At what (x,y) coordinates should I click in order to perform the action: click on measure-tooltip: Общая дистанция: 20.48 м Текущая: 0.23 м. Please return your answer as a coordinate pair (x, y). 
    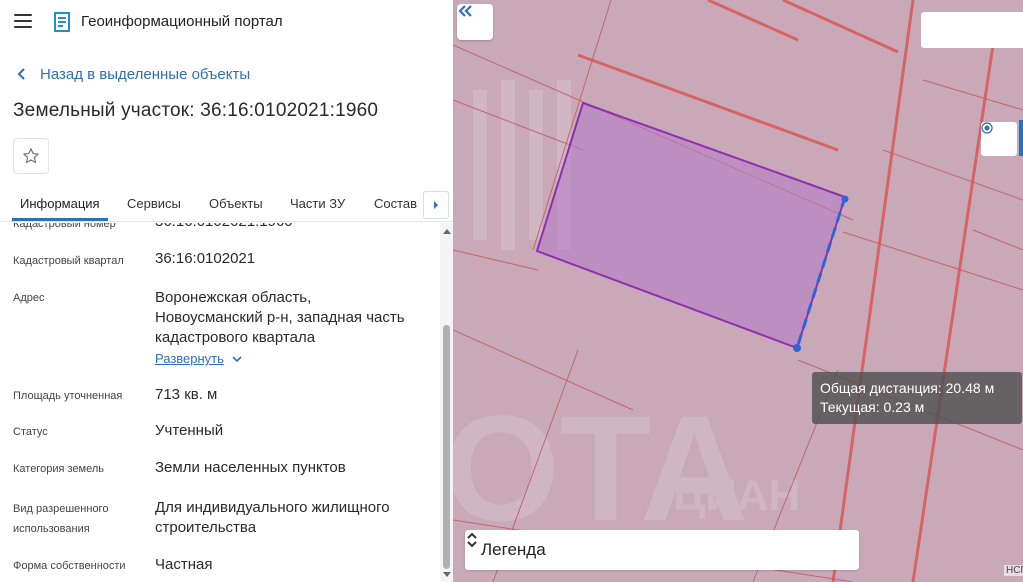
    Looking at the image, I should click on (917, 398).